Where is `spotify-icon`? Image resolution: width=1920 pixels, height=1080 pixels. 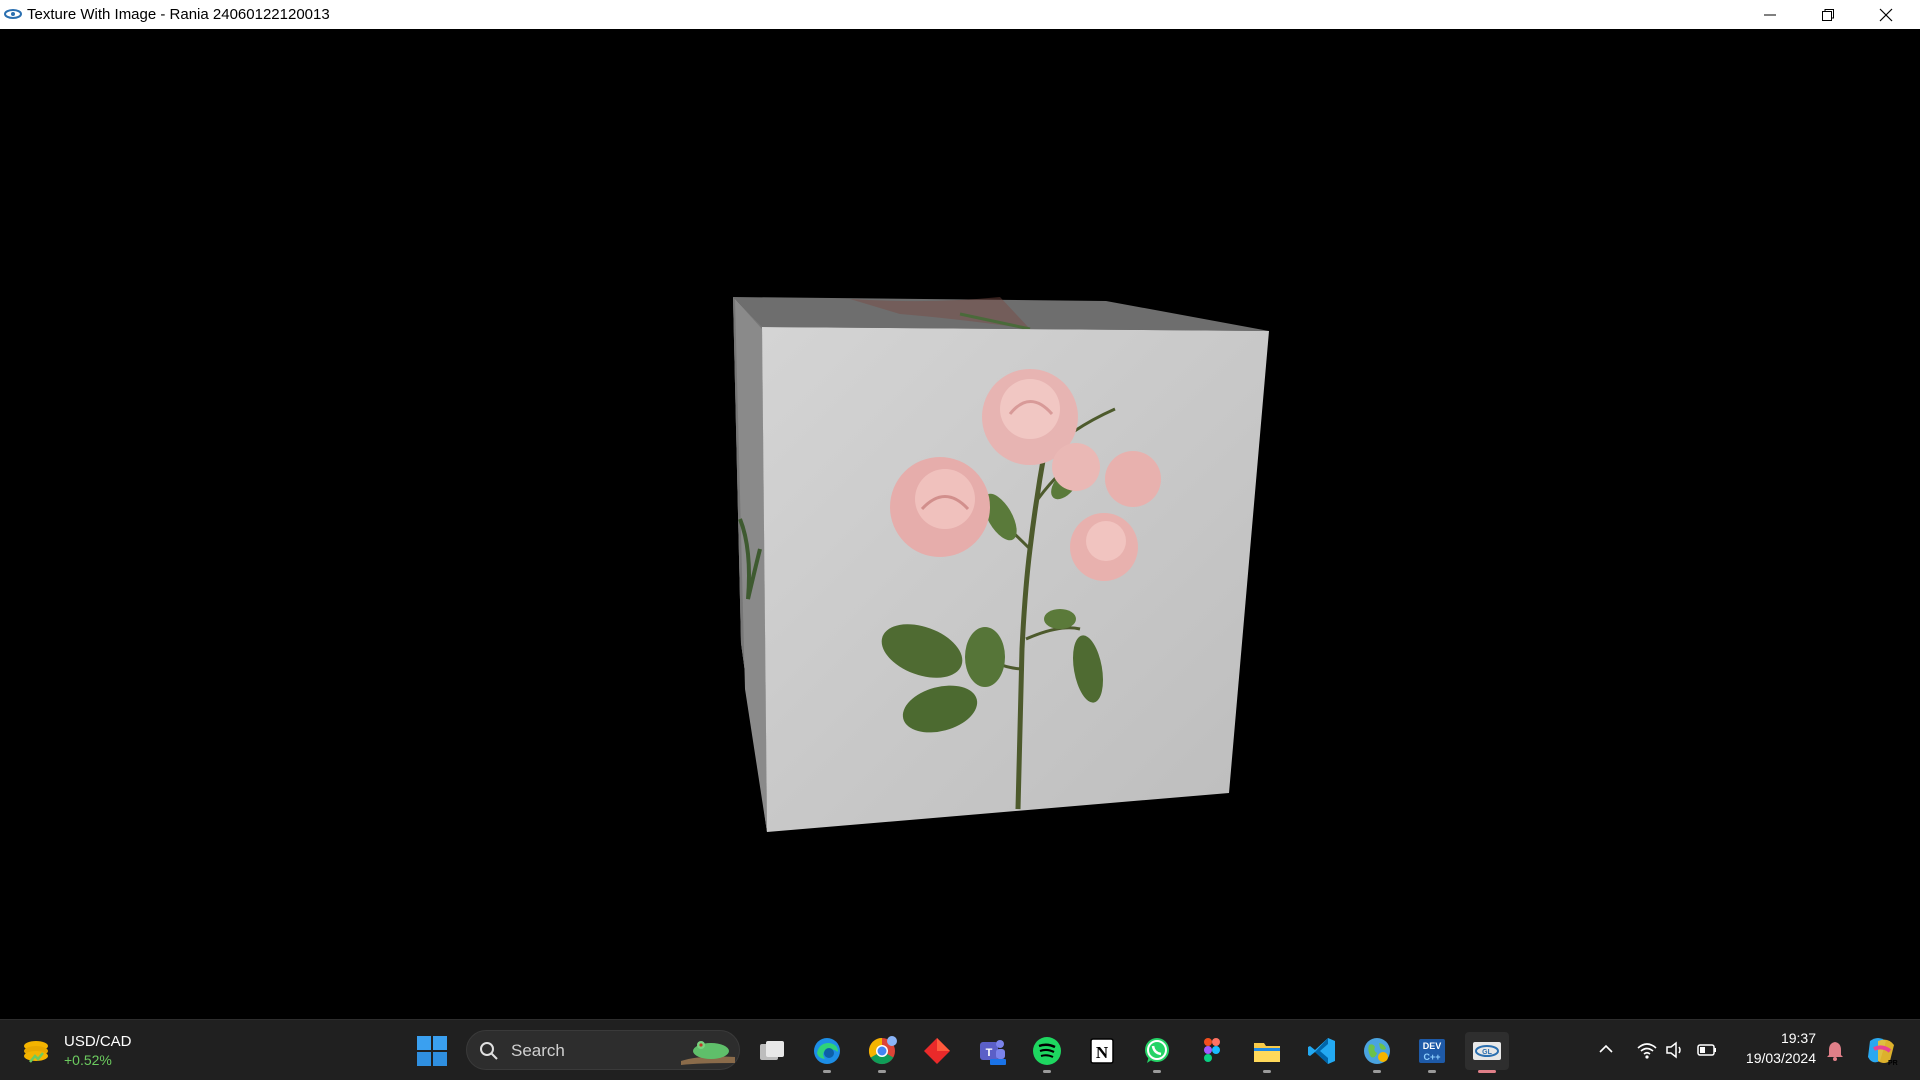
spotify-icon is located at coordinates (1047, 1051).